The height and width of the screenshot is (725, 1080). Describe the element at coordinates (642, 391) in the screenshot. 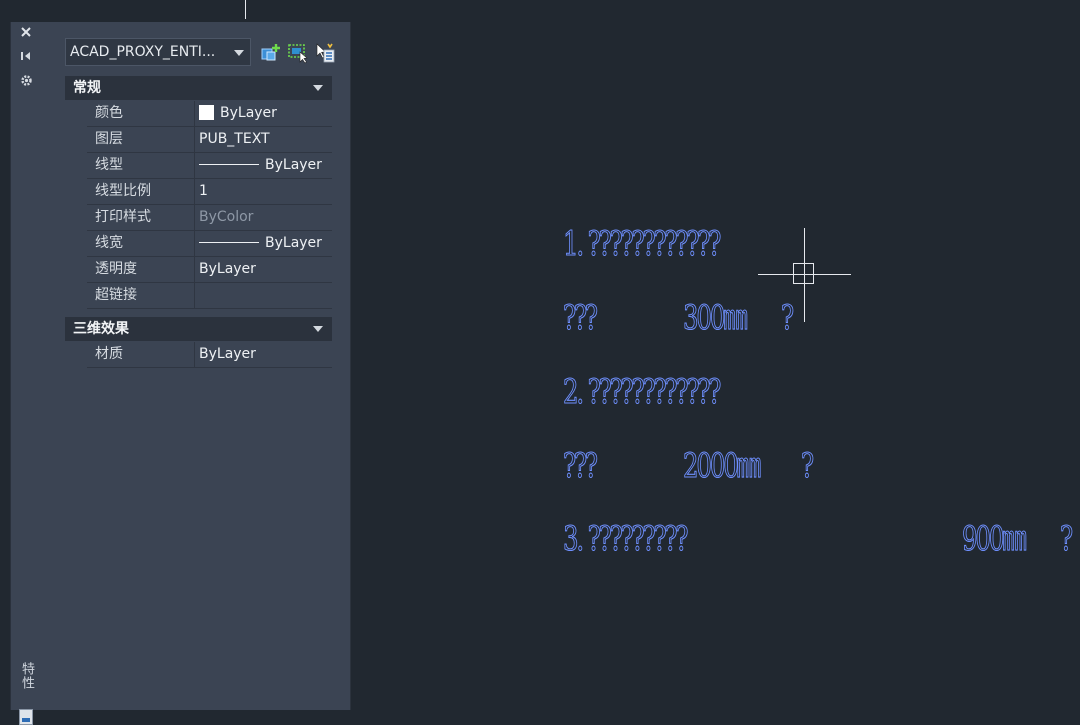

I see `drawing-text-line-3: 2. ????????????` at that location.